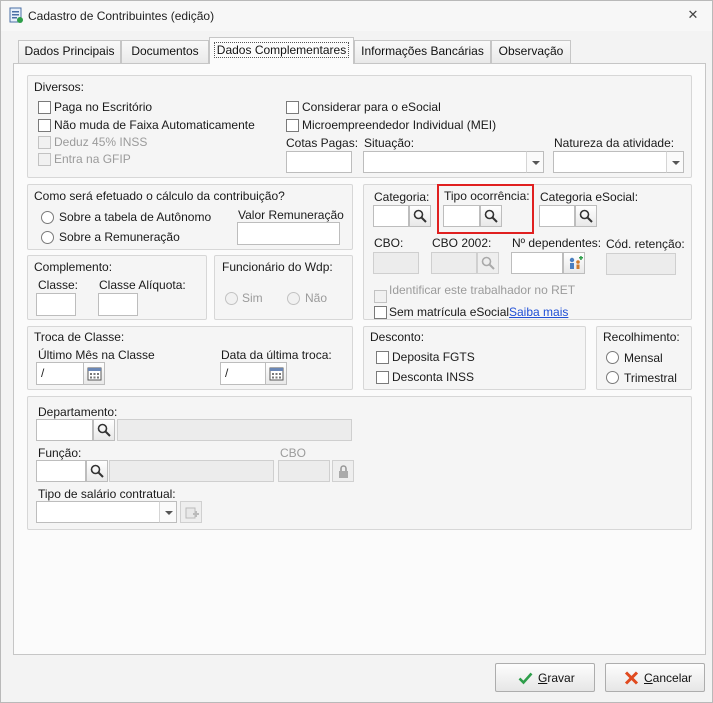  Describe the element at coordinates (59, 87) in the screenshot. I see `diversos-title: Diversos:` at that location.